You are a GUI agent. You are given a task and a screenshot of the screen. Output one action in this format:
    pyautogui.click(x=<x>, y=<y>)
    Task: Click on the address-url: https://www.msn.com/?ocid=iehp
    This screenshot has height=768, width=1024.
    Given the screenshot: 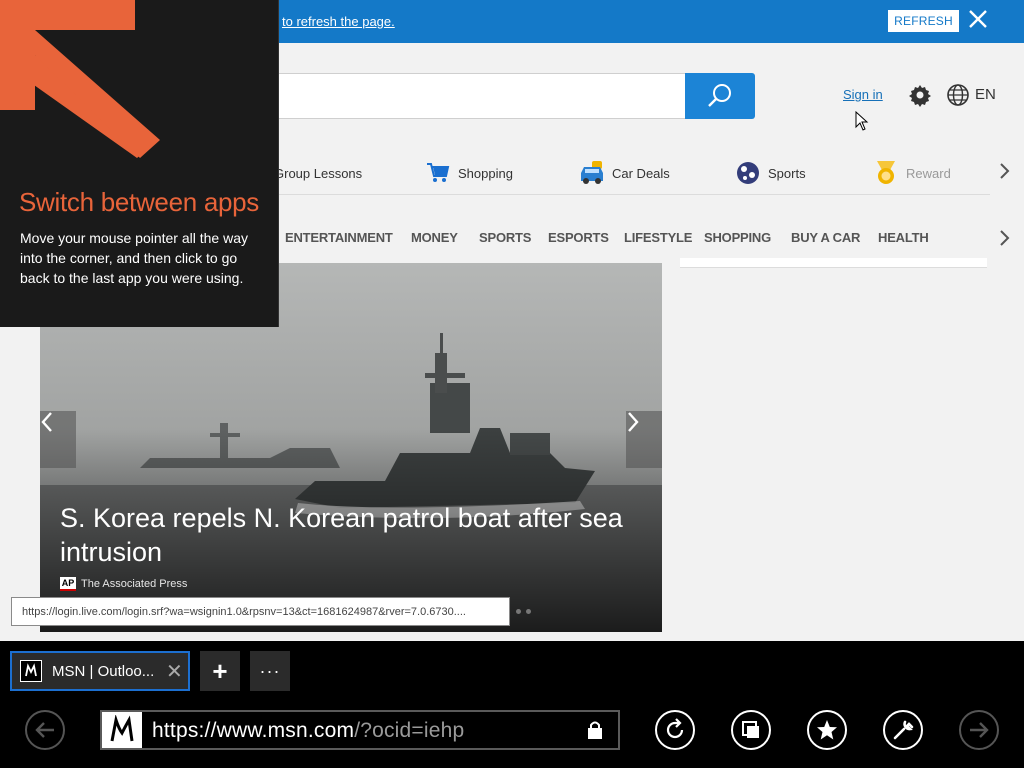 What is the action you would take?
    pyautogui.click(x=308, y=731)
    